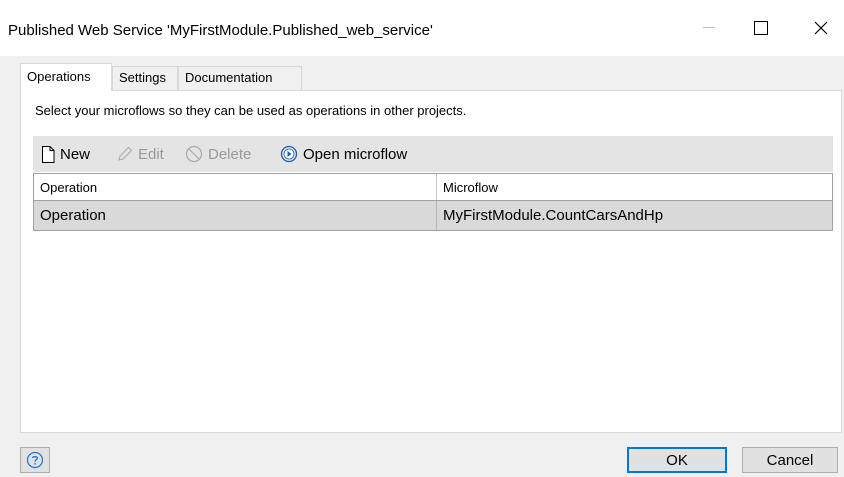 This screenshot has width=844, height=477. I want to click on edit-button: Edit, so click(140, 154).